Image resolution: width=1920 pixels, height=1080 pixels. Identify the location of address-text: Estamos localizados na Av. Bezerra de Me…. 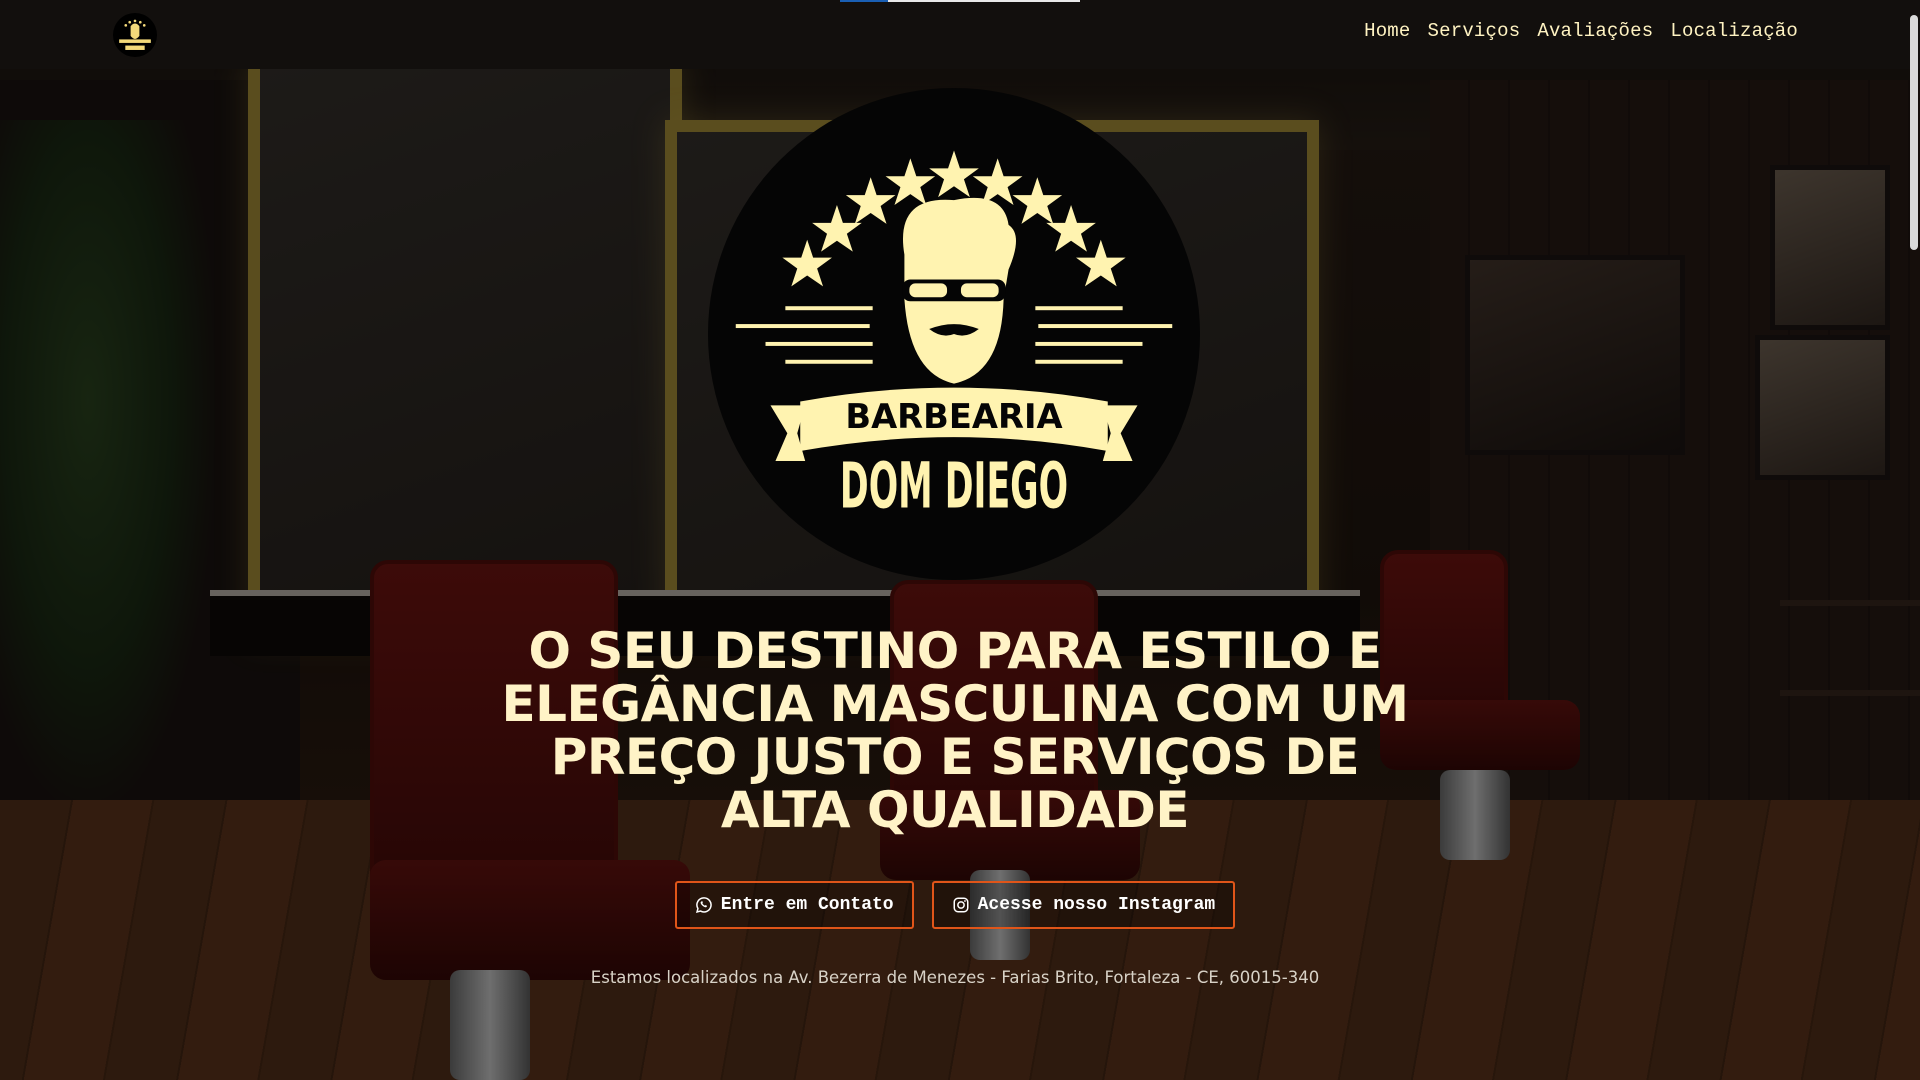
(955, 977).